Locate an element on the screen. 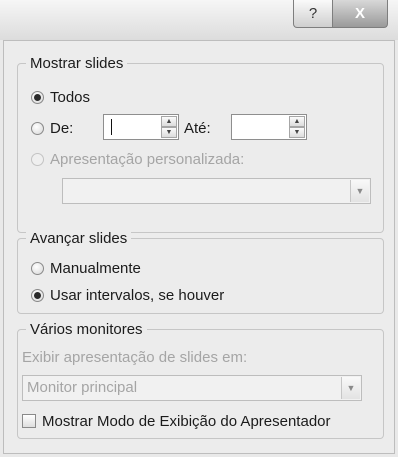 The height and width of the screenshot is (457, 398). presenter-view-option: Mostrar Modo de Exibição do Apresentador is located at coordinates (176, 421).